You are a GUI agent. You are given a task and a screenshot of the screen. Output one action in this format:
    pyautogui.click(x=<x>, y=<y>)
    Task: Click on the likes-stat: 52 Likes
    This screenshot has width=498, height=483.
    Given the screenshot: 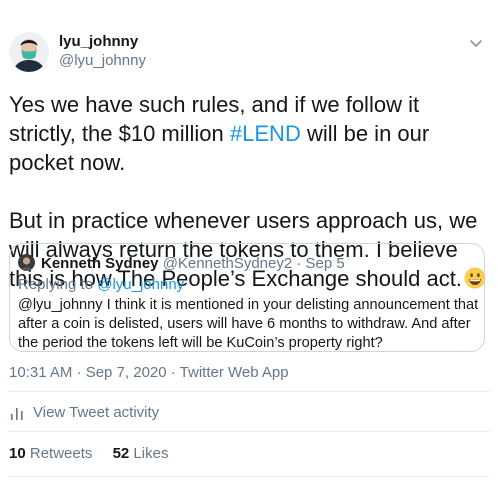 What is the action you would take?
    pyautogui.click(x=141, y=453)
    